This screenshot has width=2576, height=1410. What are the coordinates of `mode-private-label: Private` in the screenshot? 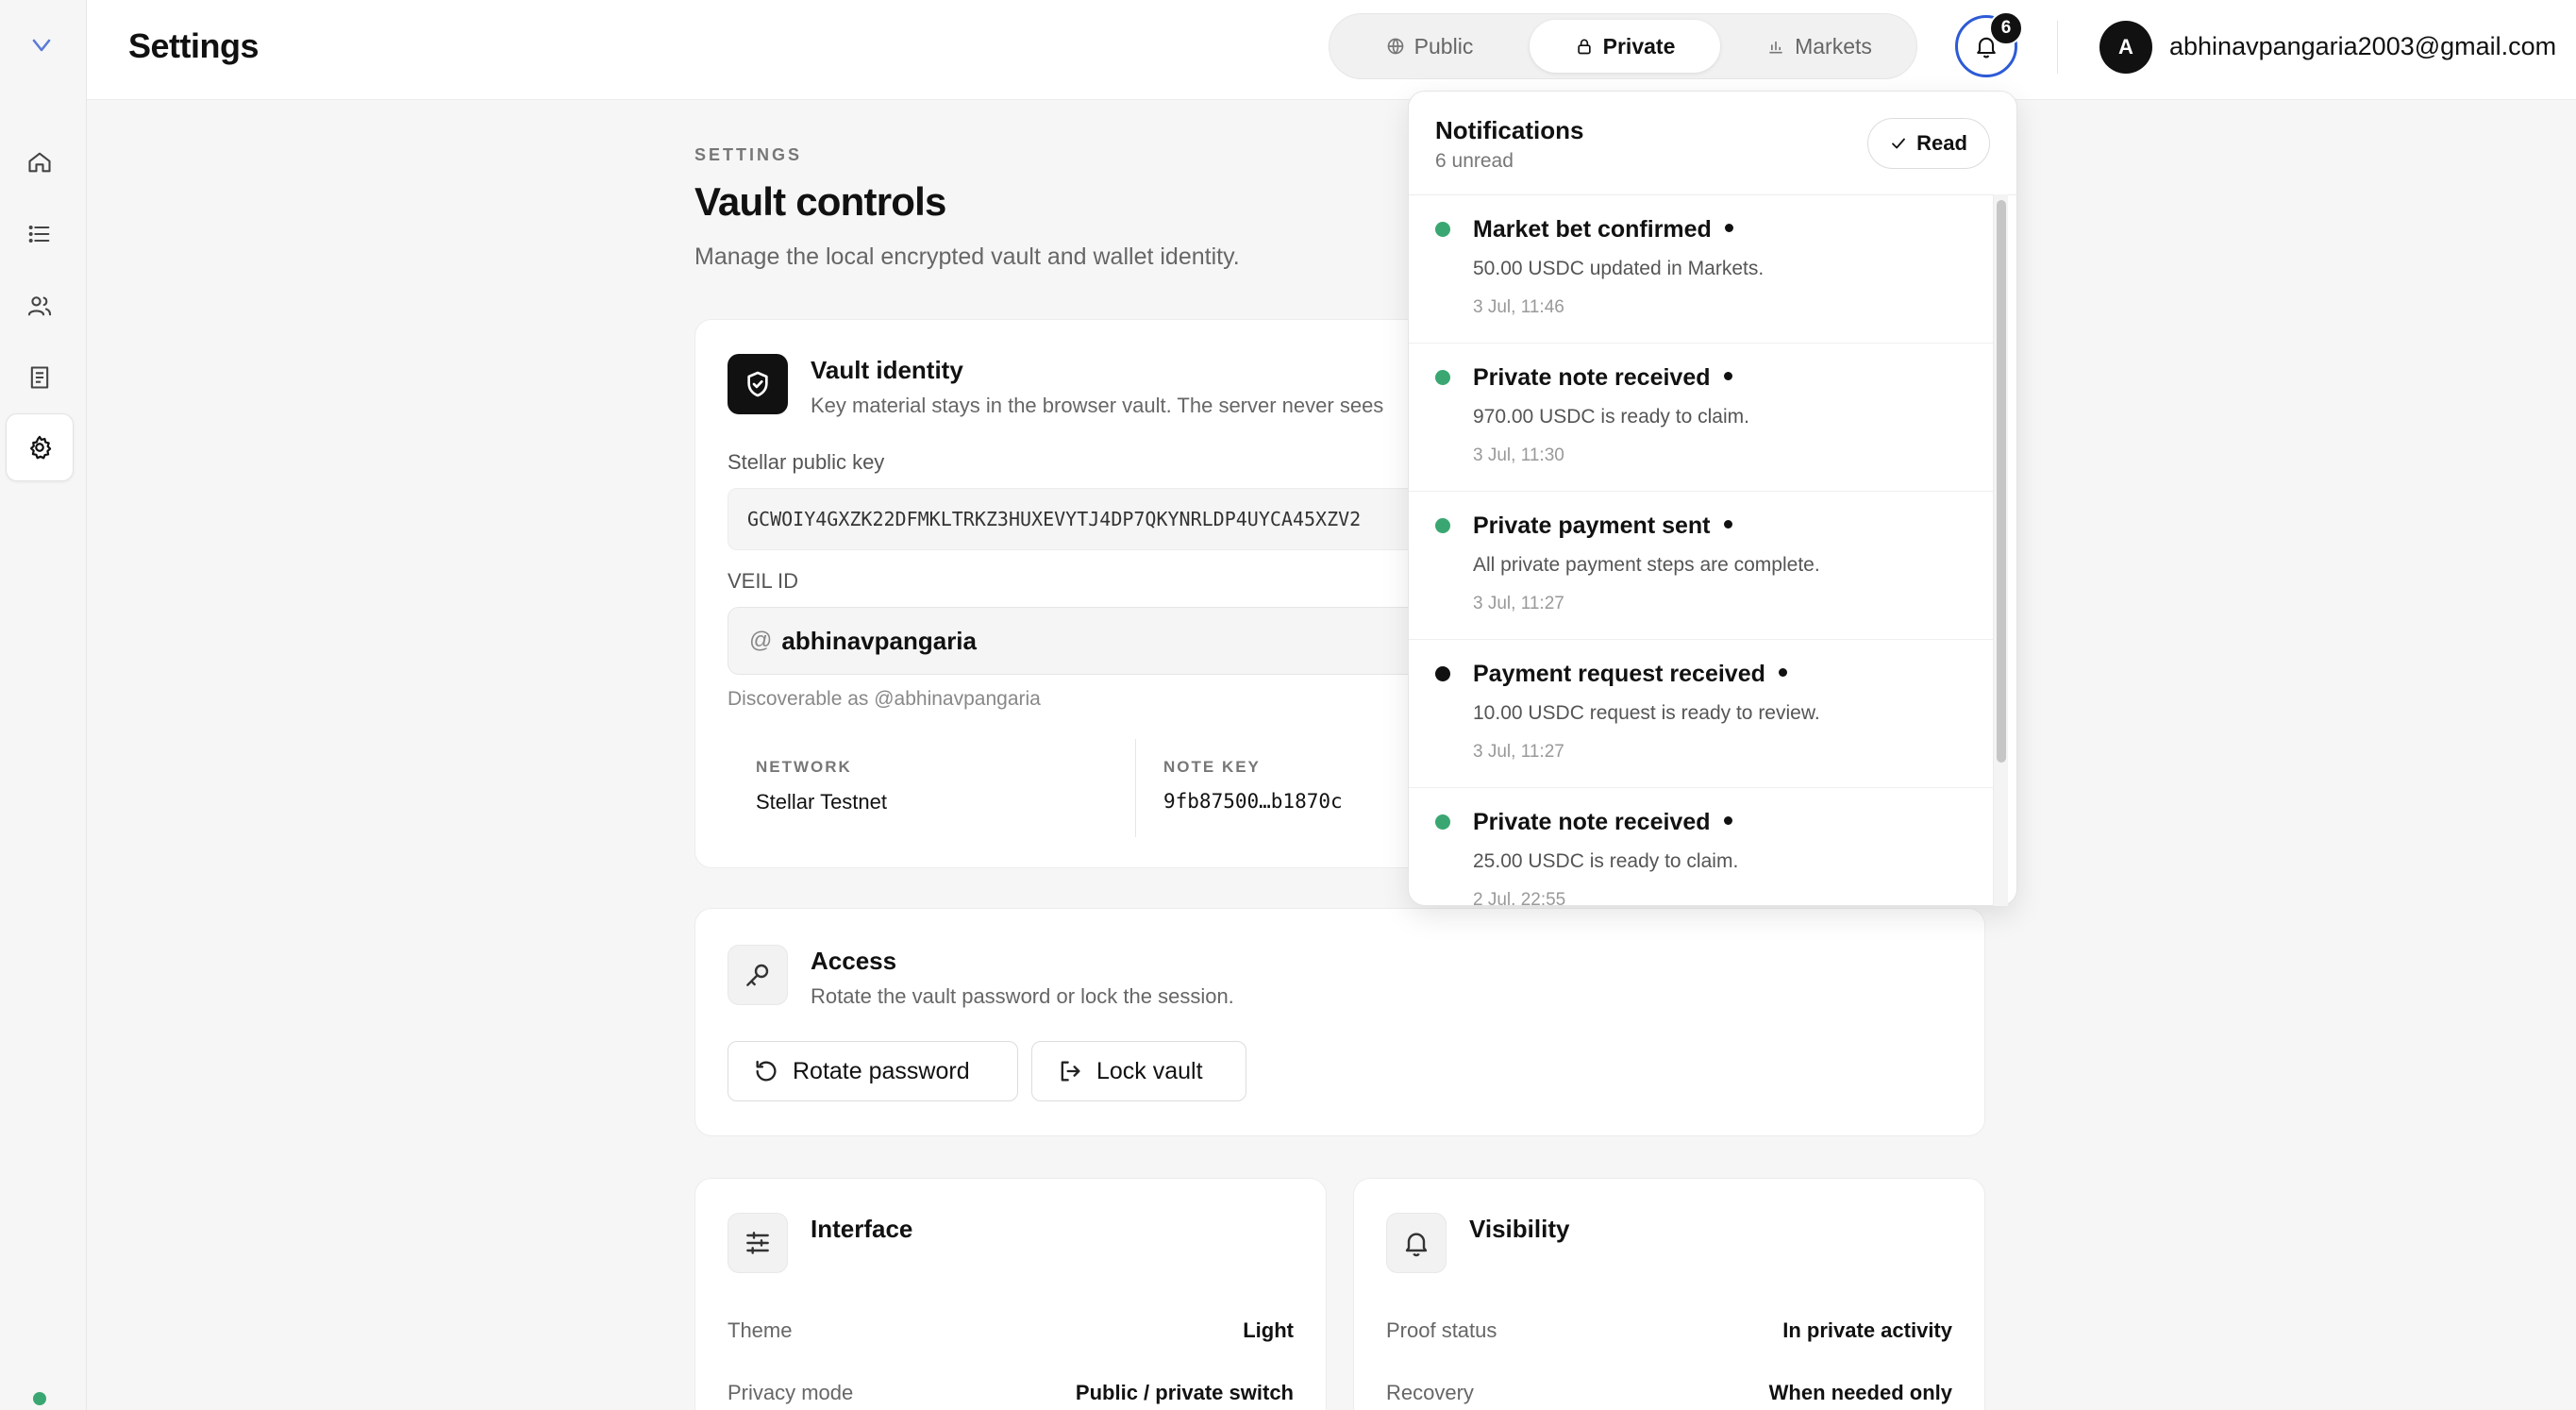 It's located at (1639, 46).